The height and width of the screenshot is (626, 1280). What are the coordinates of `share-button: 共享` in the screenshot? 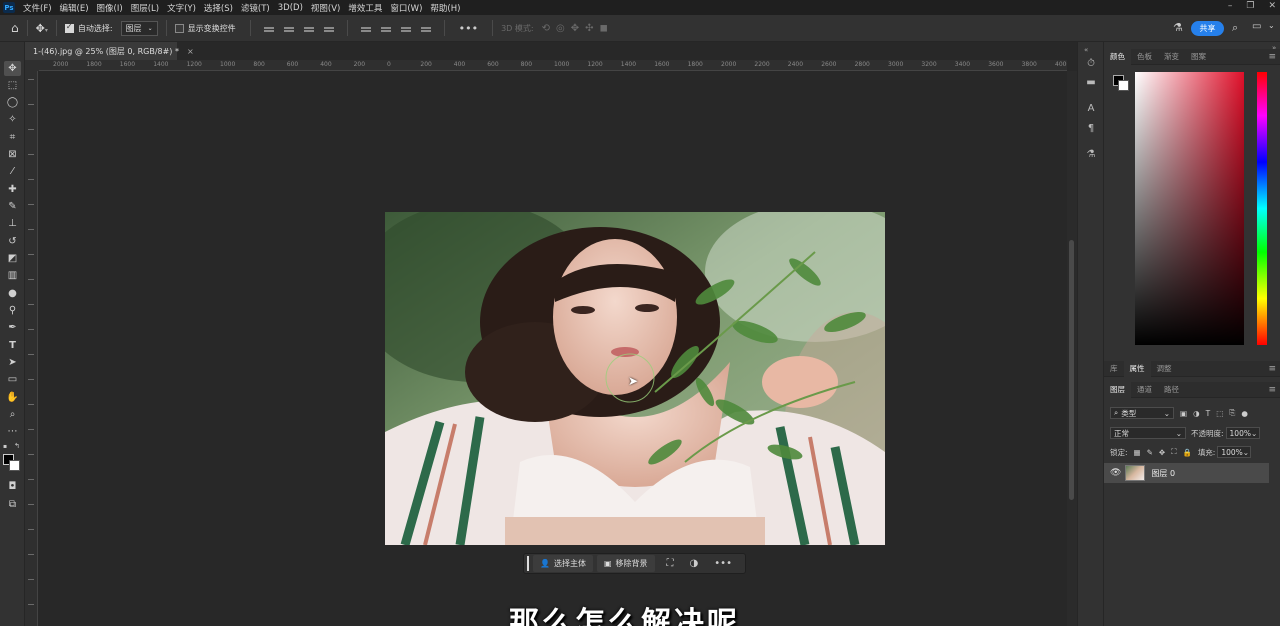 It's located at (1207, 28).